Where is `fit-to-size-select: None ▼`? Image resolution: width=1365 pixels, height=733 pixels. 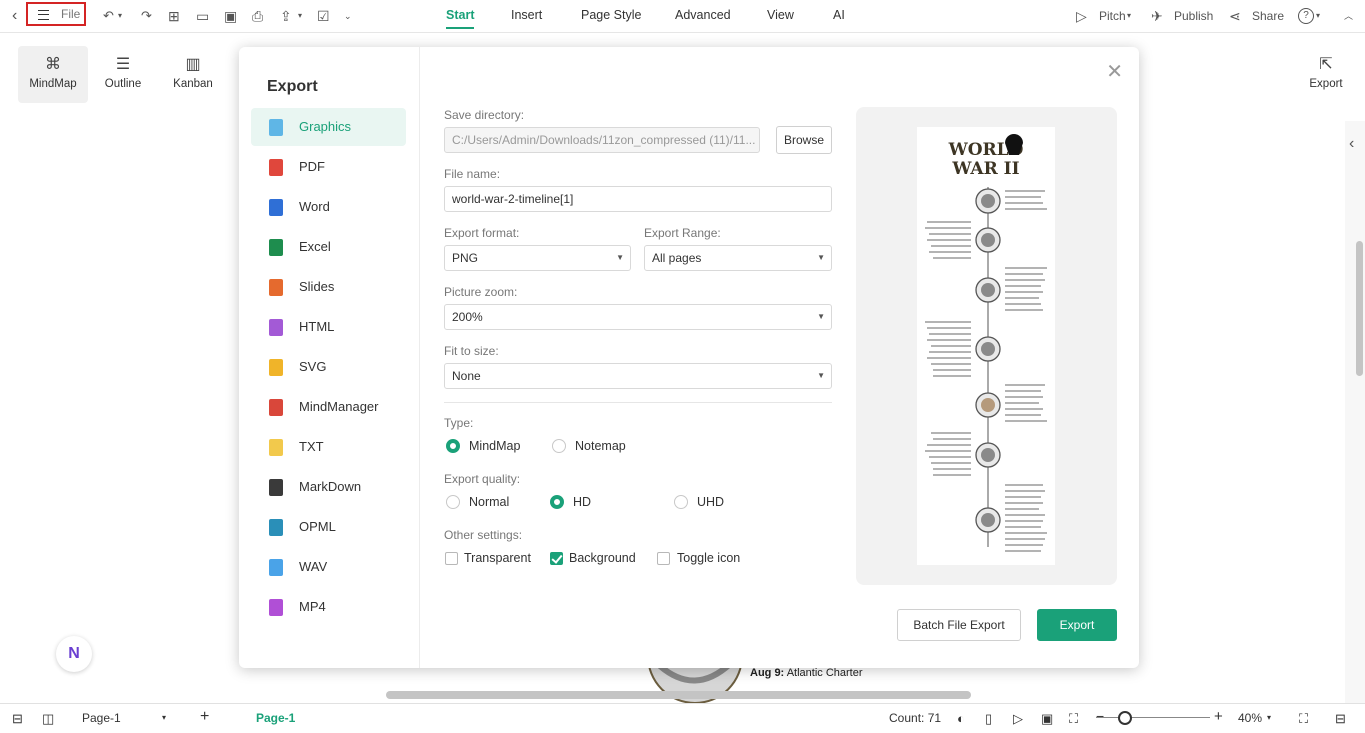
fit-to-size-select: None ▼ is located at coordinates (638, 376).